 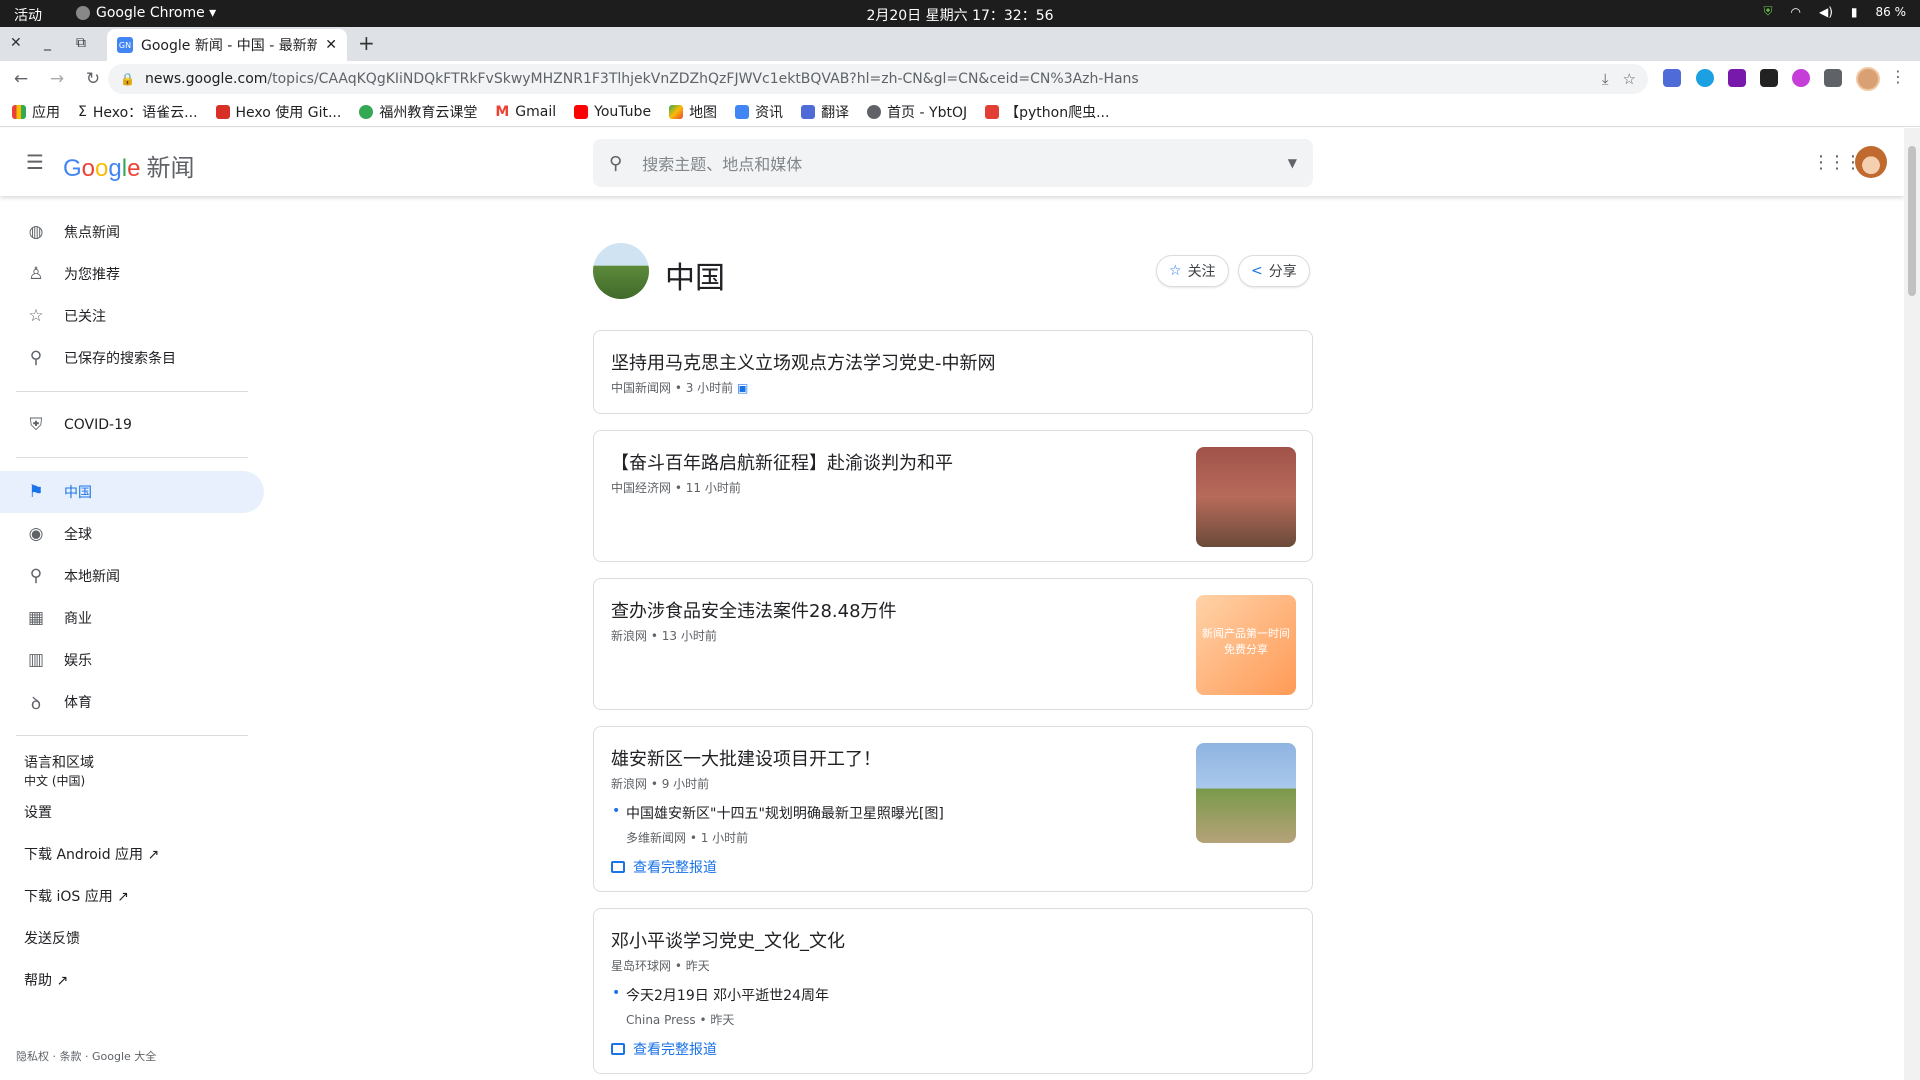 I want to click on sidebar-item-saved-searches: ⚲ 已保存的搜索条目, so click(x=132, y=358).